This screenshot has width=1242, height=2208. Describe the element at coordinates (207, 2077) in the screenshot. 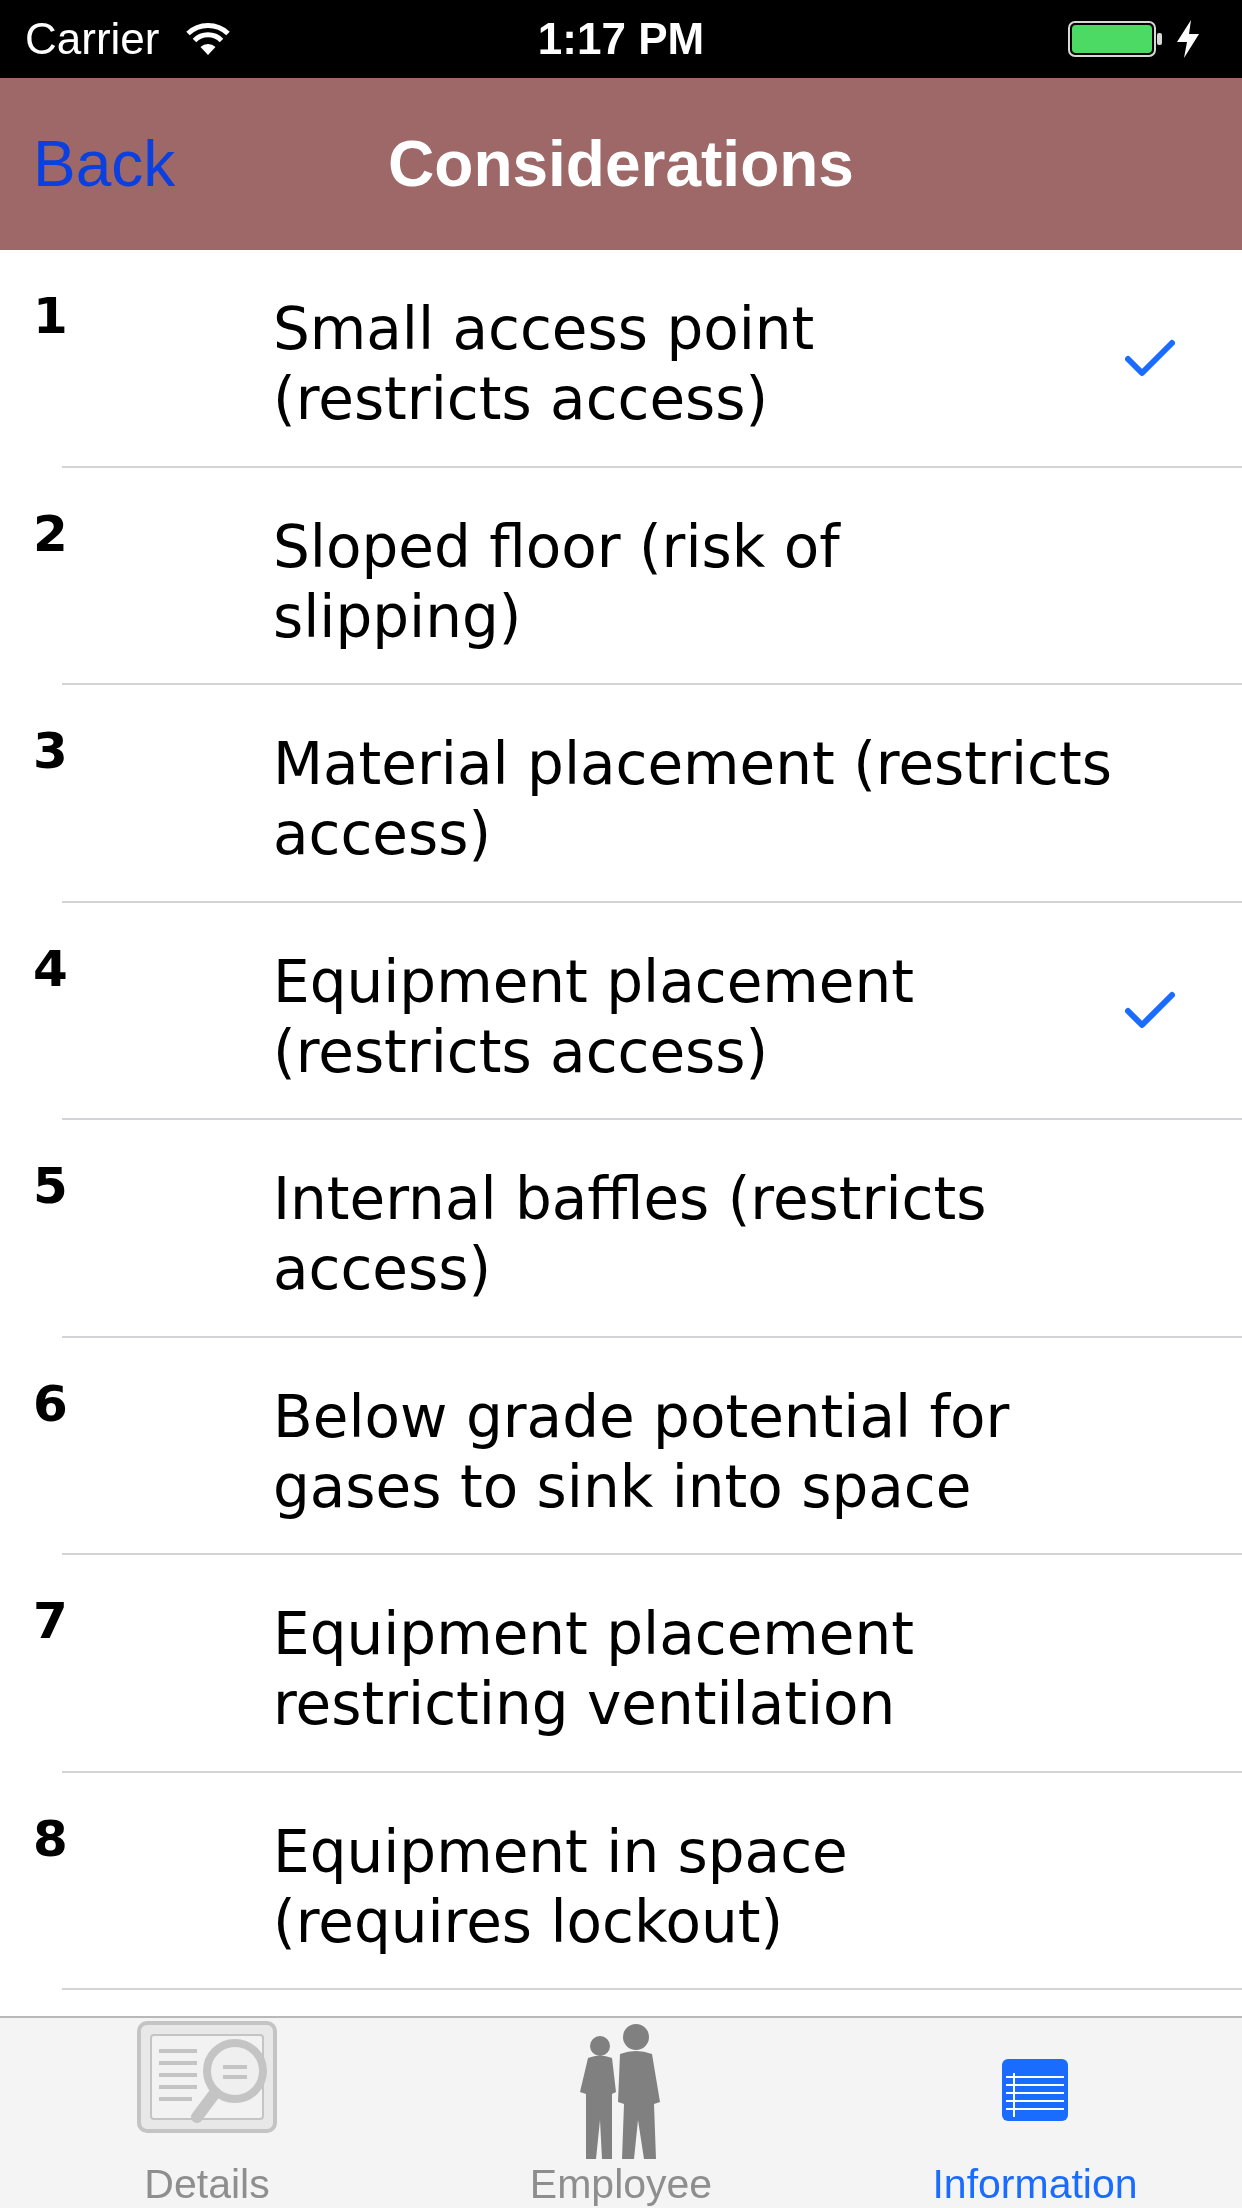

I see `document-magnifier-icon` at that location.